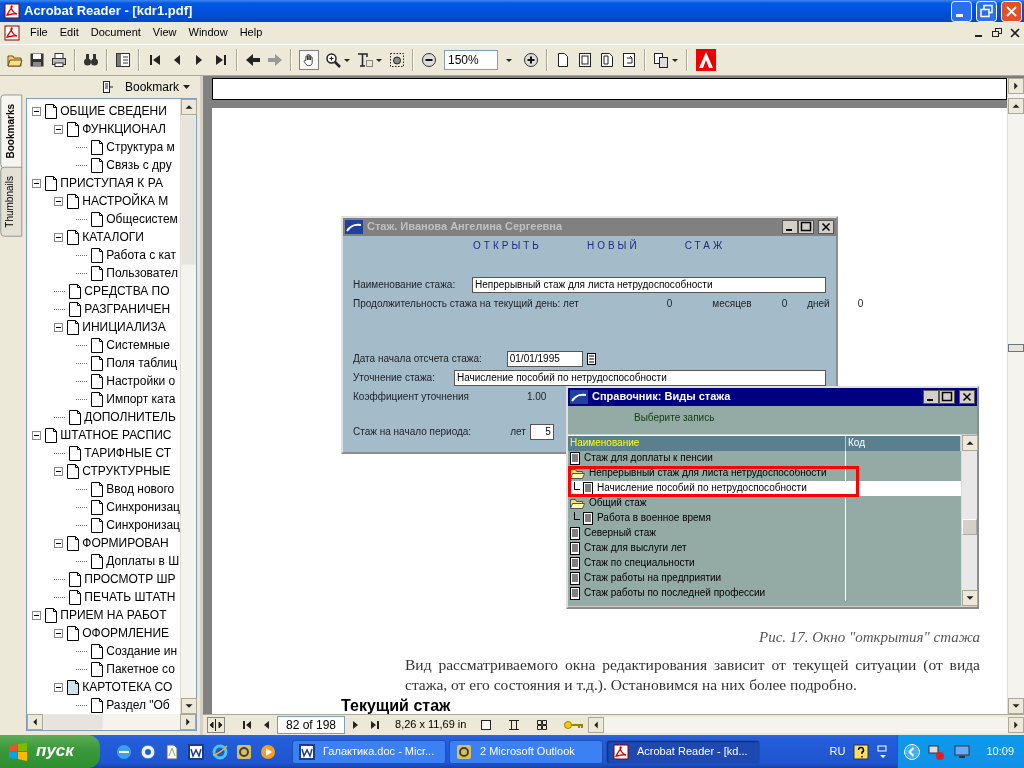 Image resolution: width=1024 pixels, height=768 pixels. Describe the element at coordinates (140, 669) in the screenshot. I see `bookmark-item: Пакетное со` at that location.